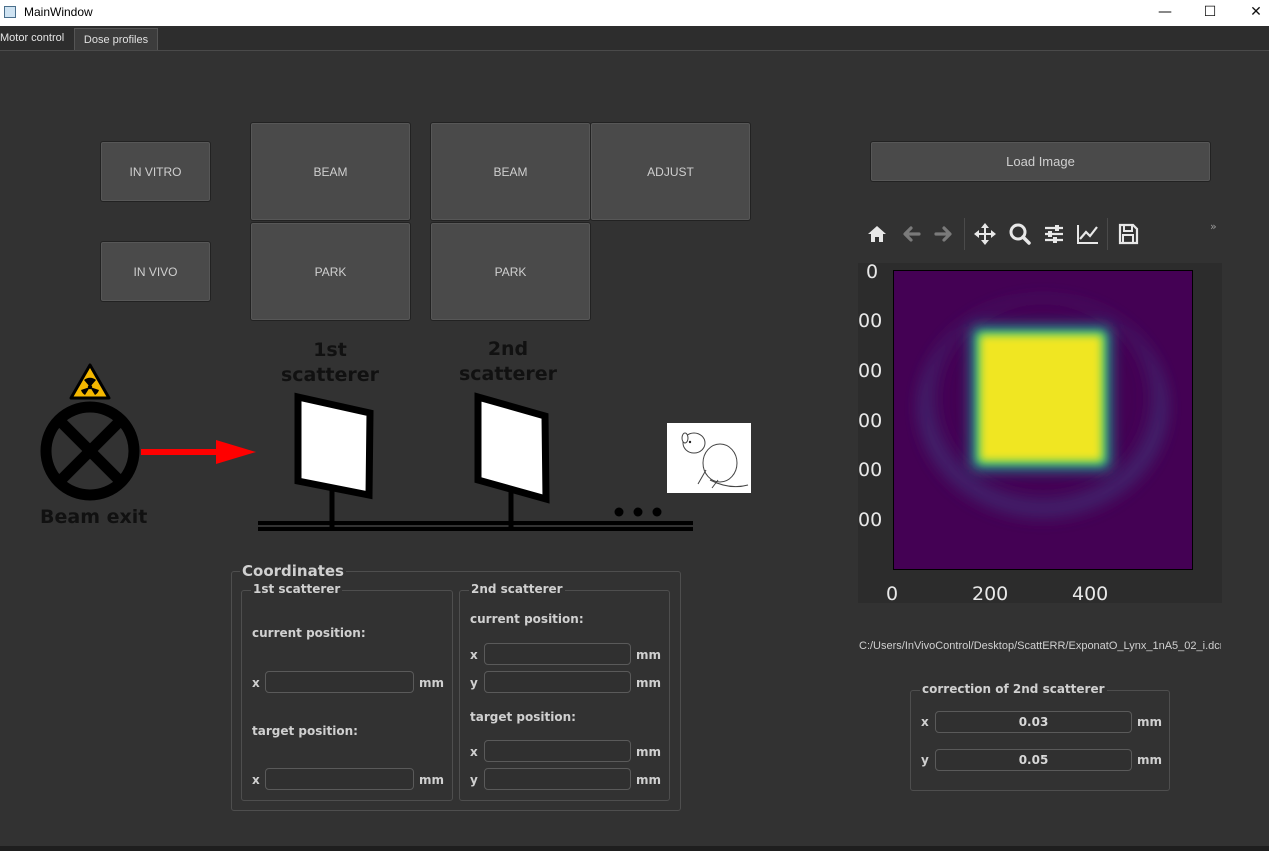 The width and height of the screenshot is (1269, 851). I want to click on scatterer1-label-line1: 1st, so click(330, 350).